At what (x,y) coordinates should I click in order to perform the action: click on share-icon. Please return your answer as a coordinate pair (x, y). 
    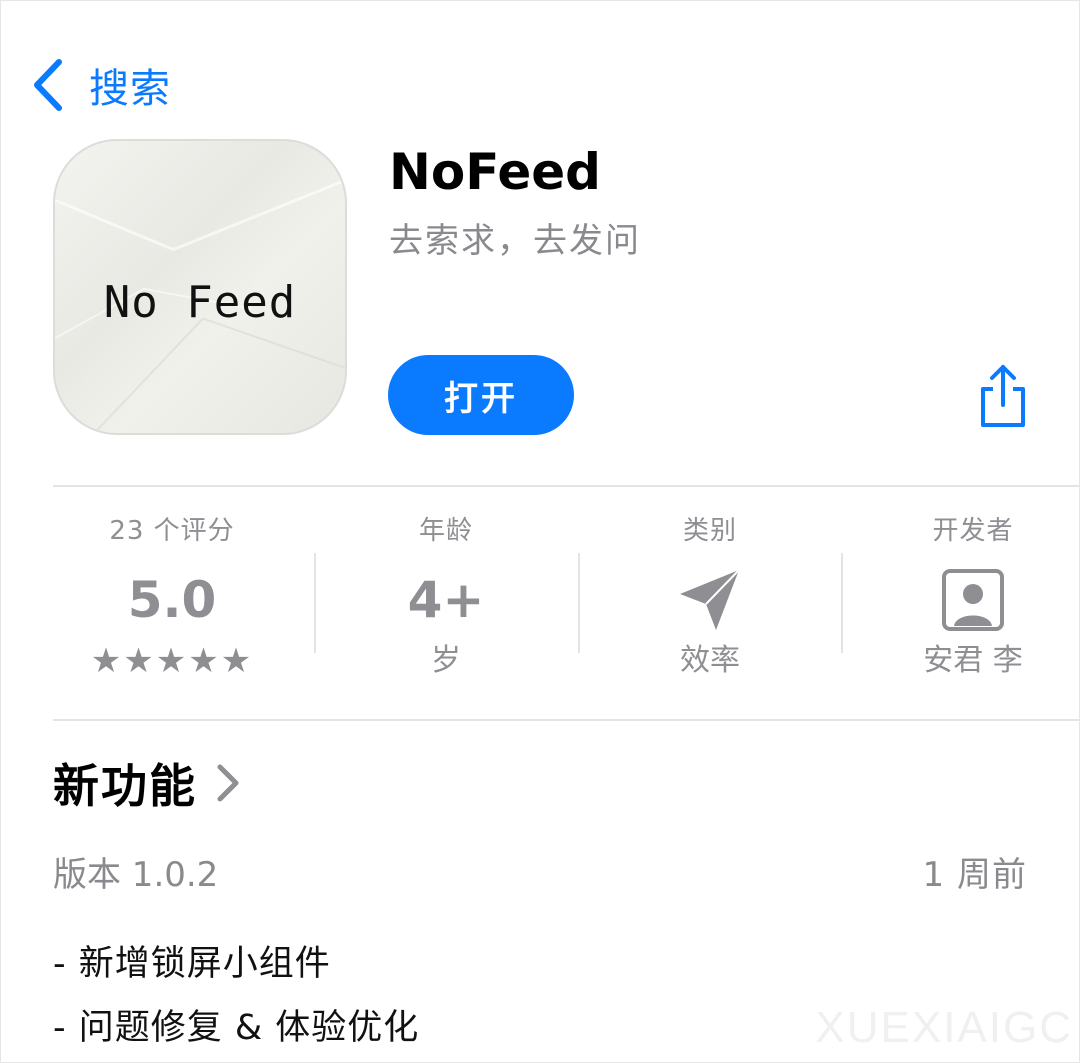
    Looking at the image, I should click on (1003, 396).